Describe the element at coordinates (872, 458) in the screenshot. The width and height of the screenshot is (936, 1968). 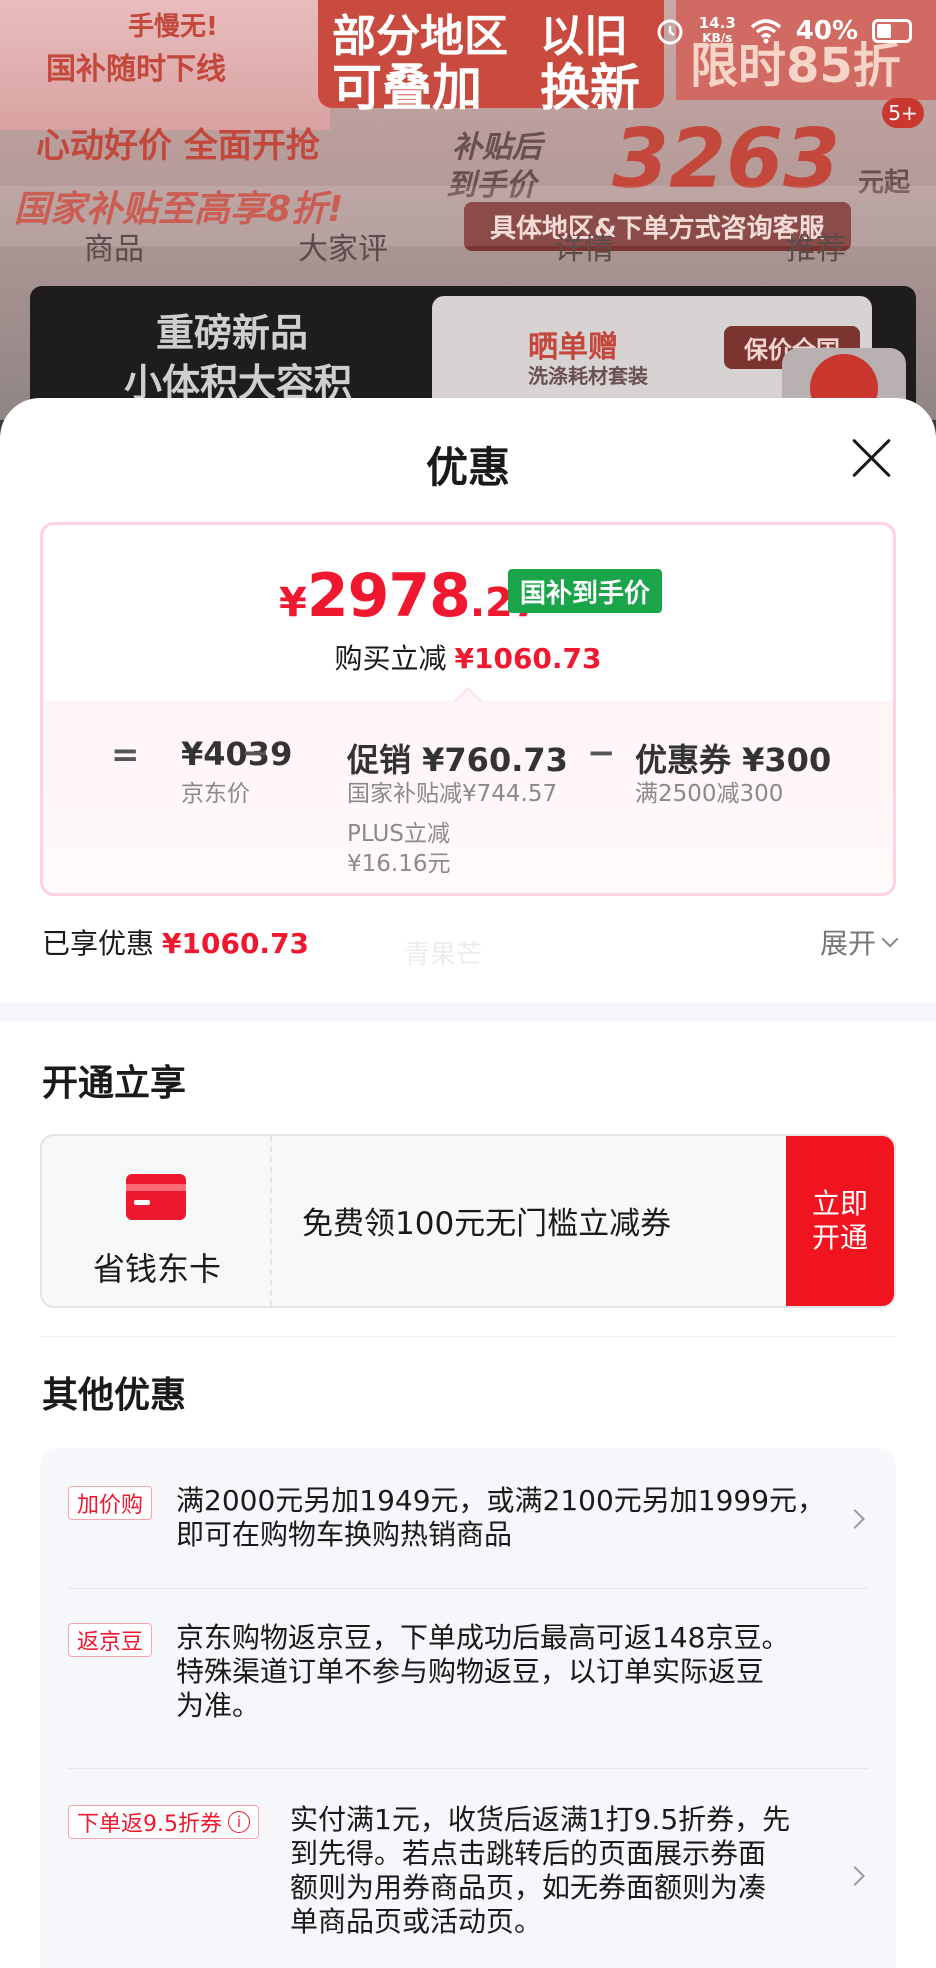
I see `close-icon` at that location.